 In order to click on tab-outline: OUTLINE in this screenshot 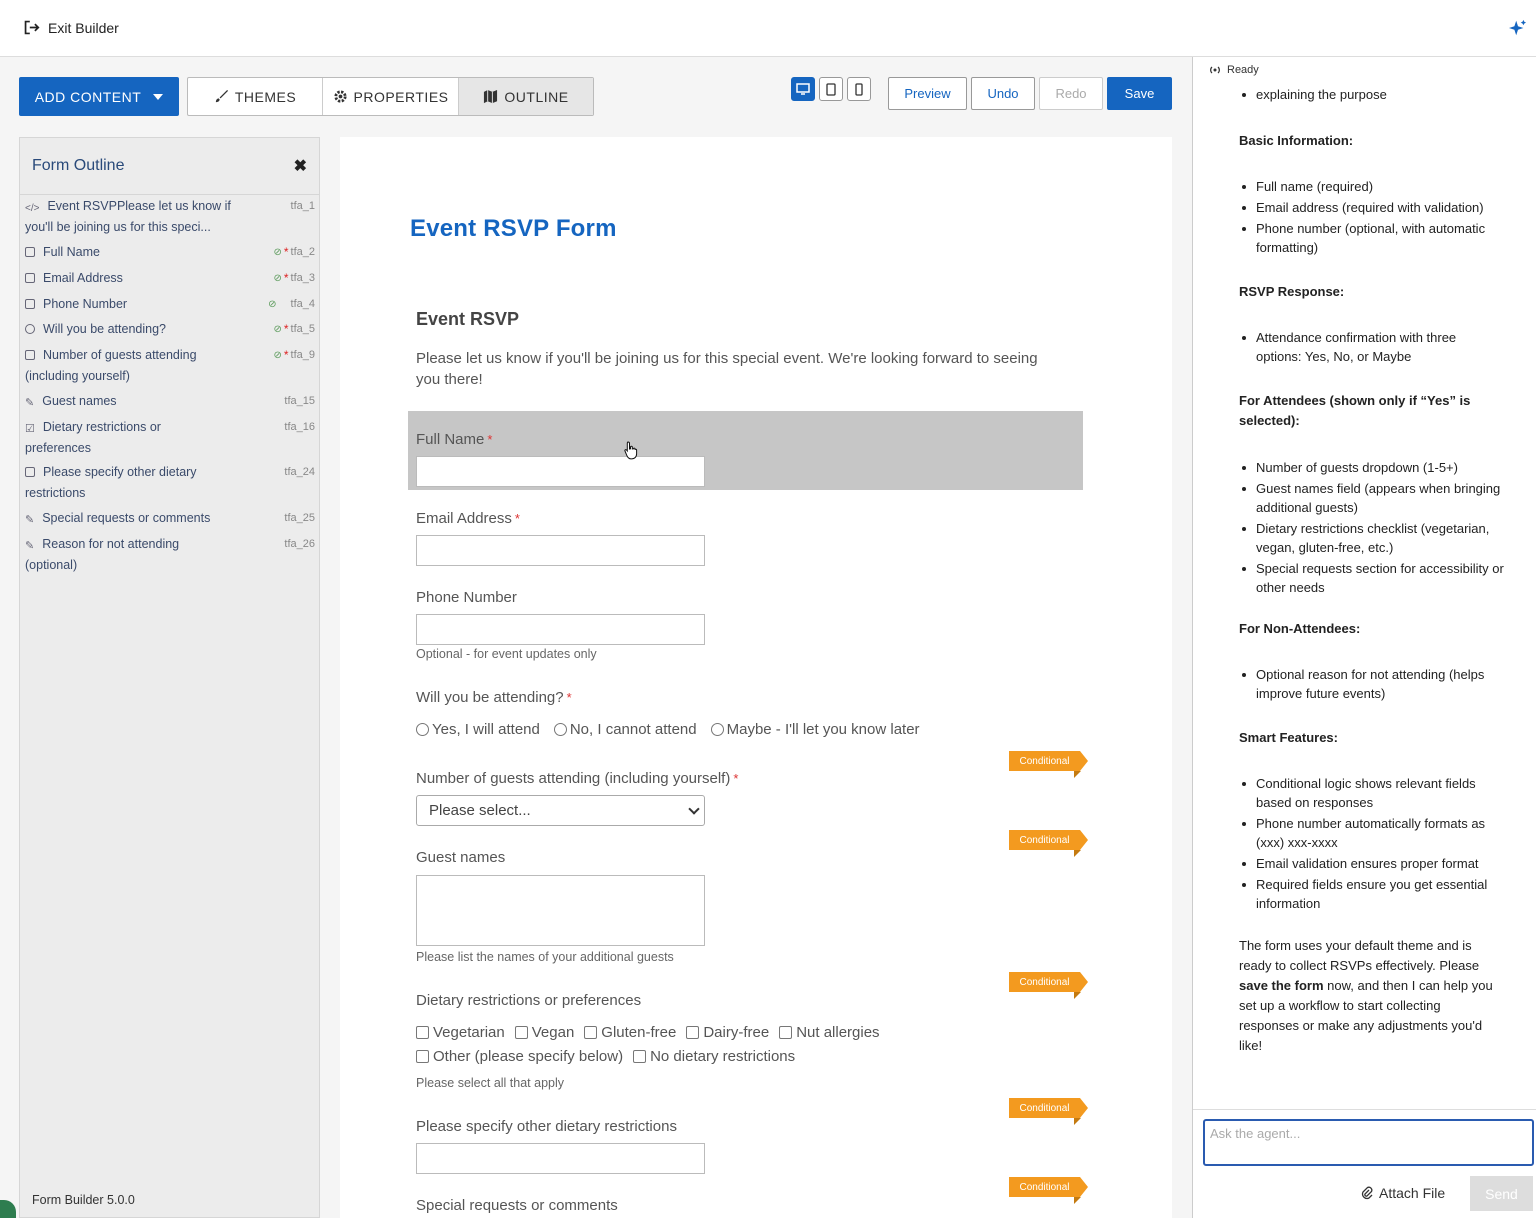, I will do `click(526, 96)`.